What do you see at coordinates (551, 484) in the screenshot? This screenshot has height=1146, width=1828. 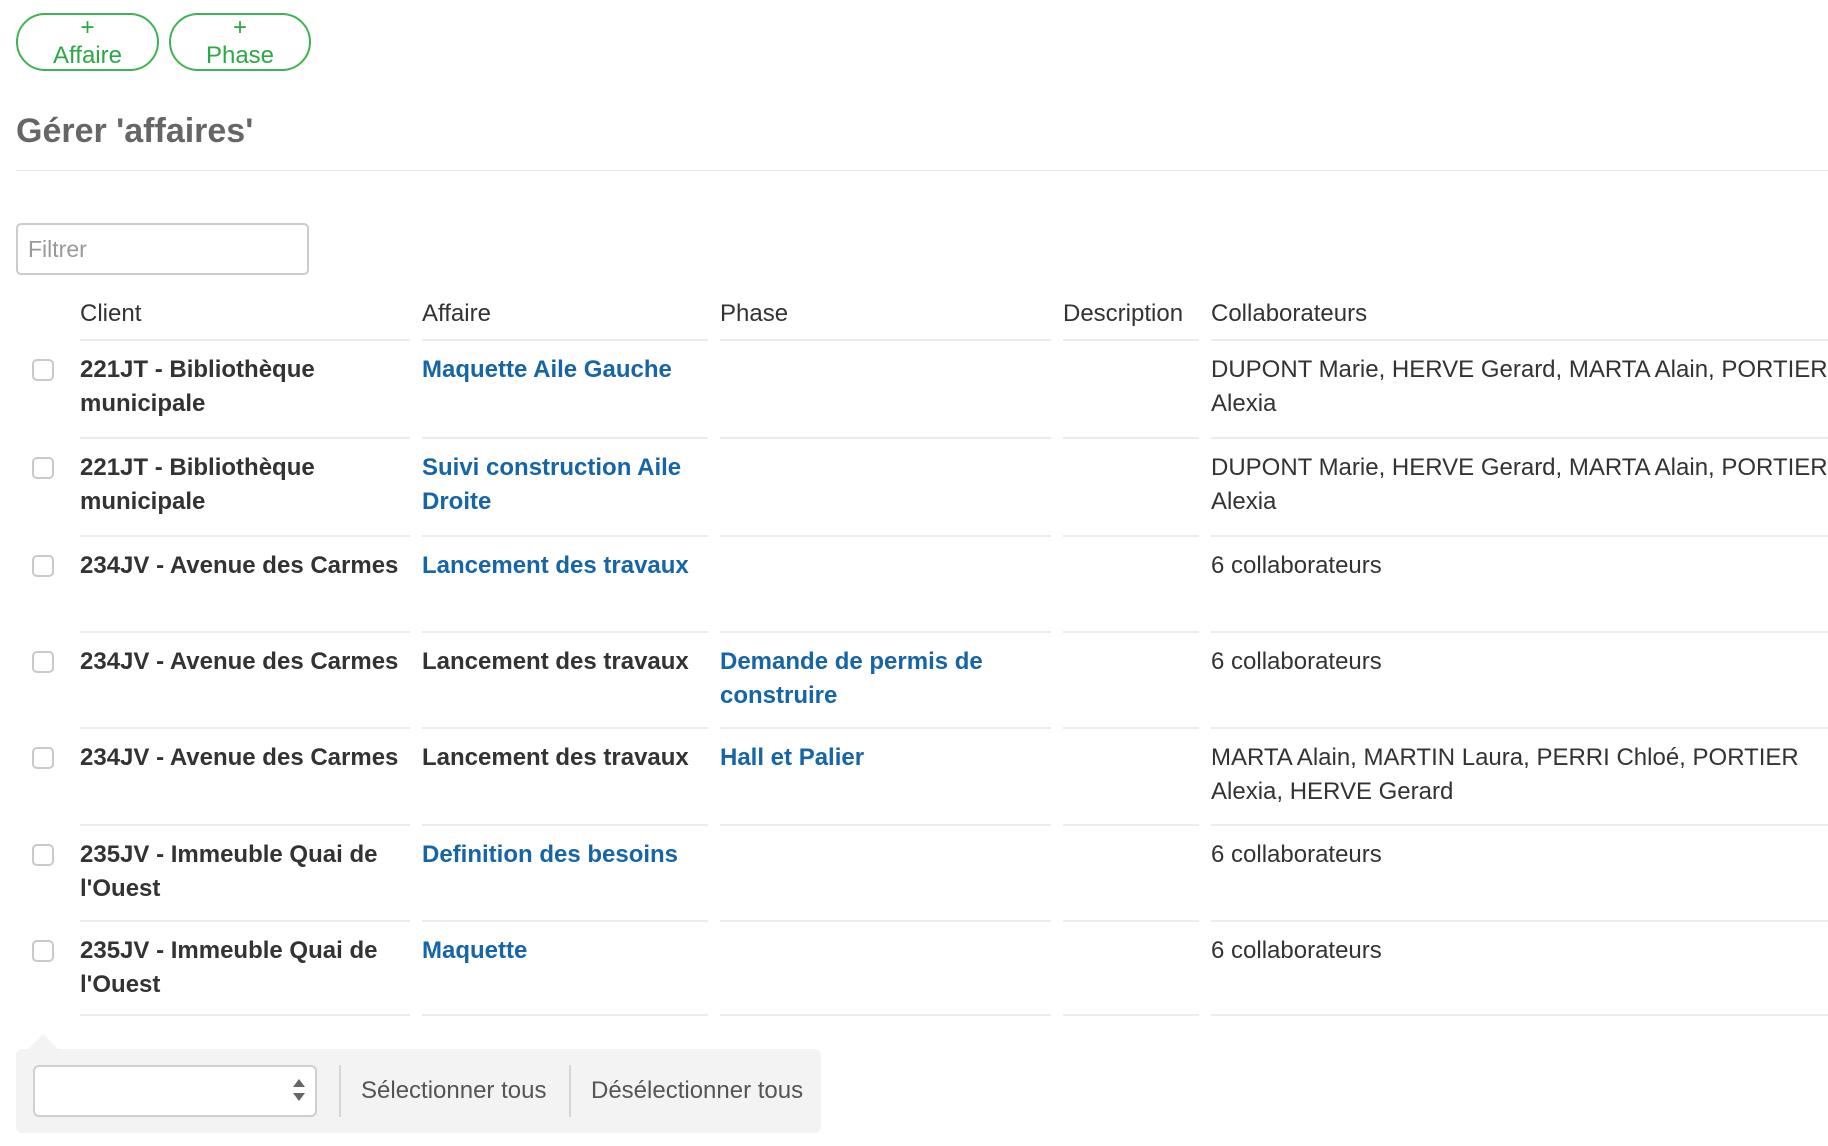 I see `affaire-link: Suivi construction Aile Droite` at bounding box center [551, 484].